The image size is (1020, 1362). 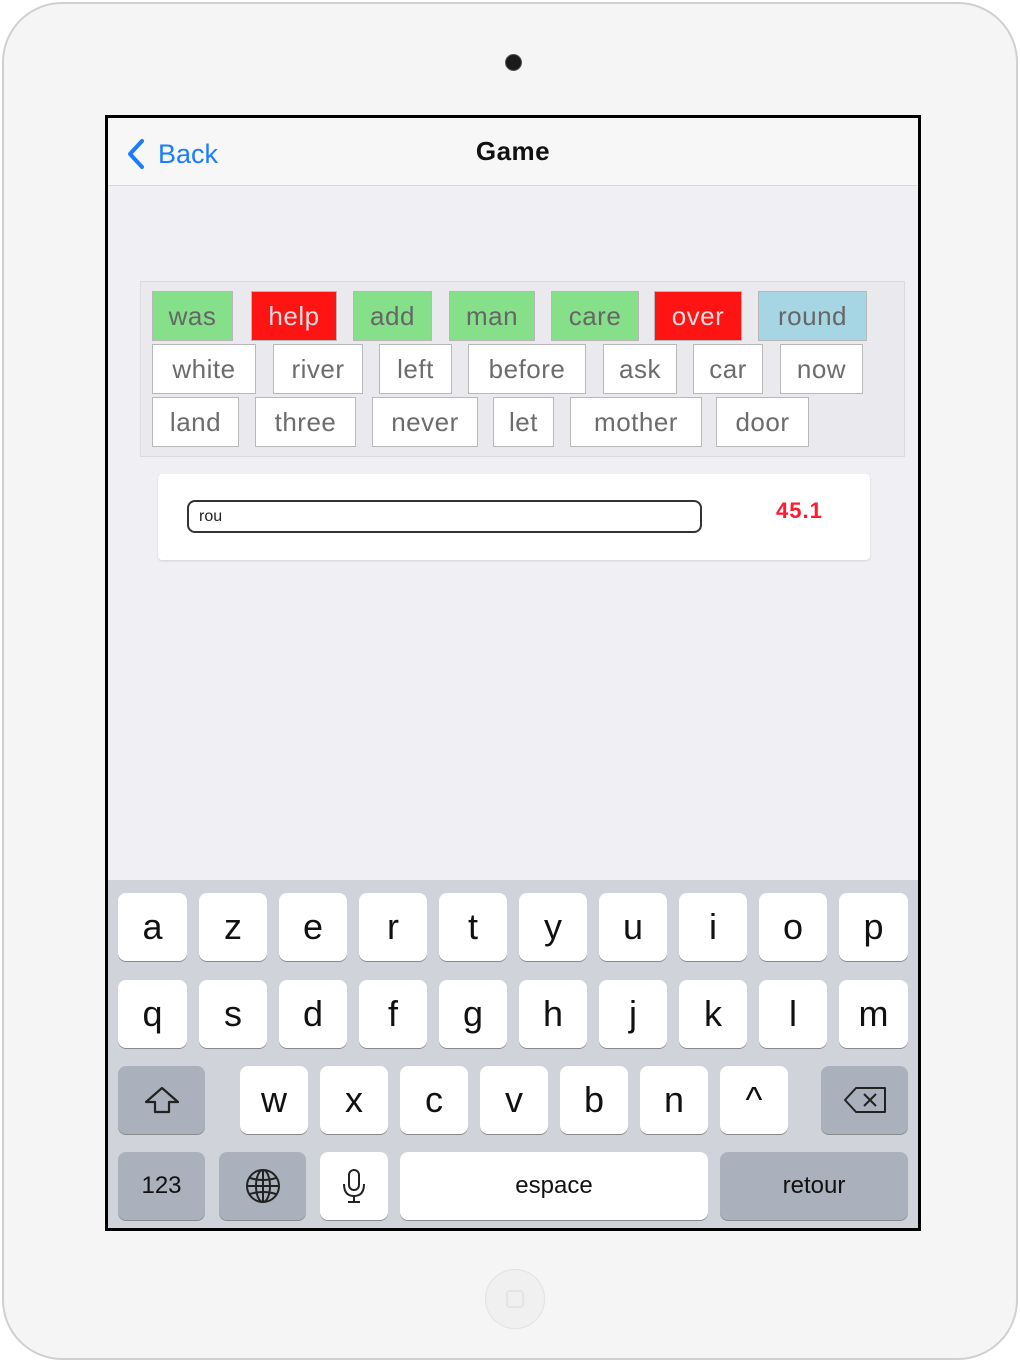 What do you see at coordinates (492, 316) in the screenshot?
I see `word-tile: man` at bounding box center [492, 316].